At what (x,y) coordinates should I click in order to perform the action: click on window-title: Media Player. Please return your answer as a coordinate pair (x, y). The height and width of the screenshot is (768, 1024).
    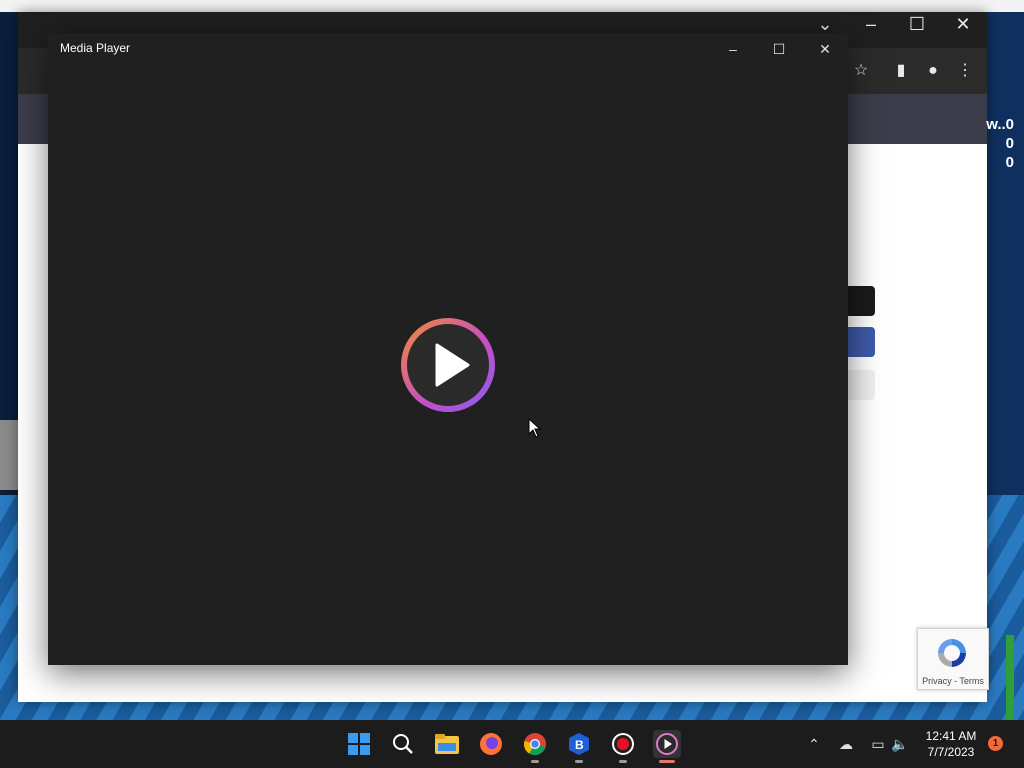
    Looking at the image, I should click on (95, 48).